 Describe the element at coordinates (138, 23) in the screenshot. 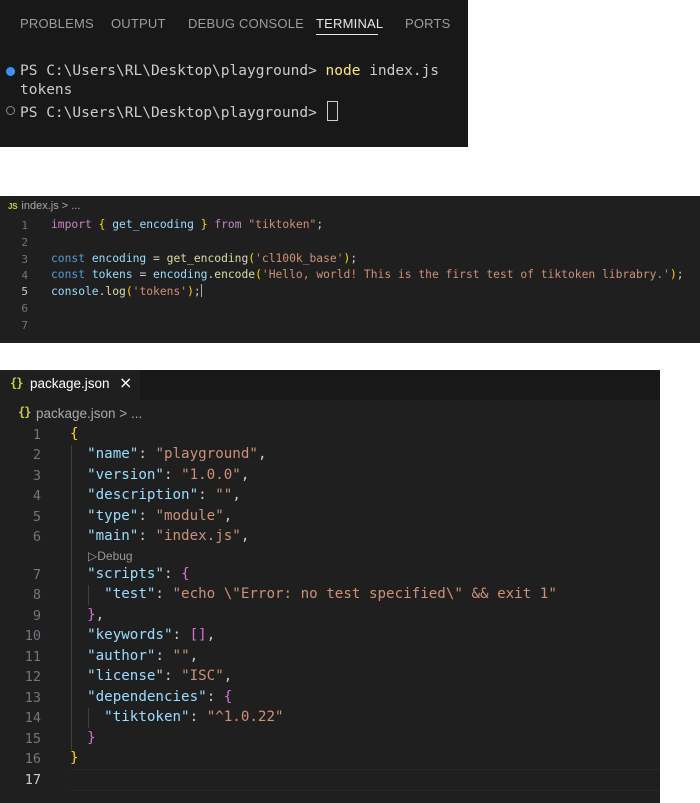

I see `tab-output: OUTPUT` at that location.